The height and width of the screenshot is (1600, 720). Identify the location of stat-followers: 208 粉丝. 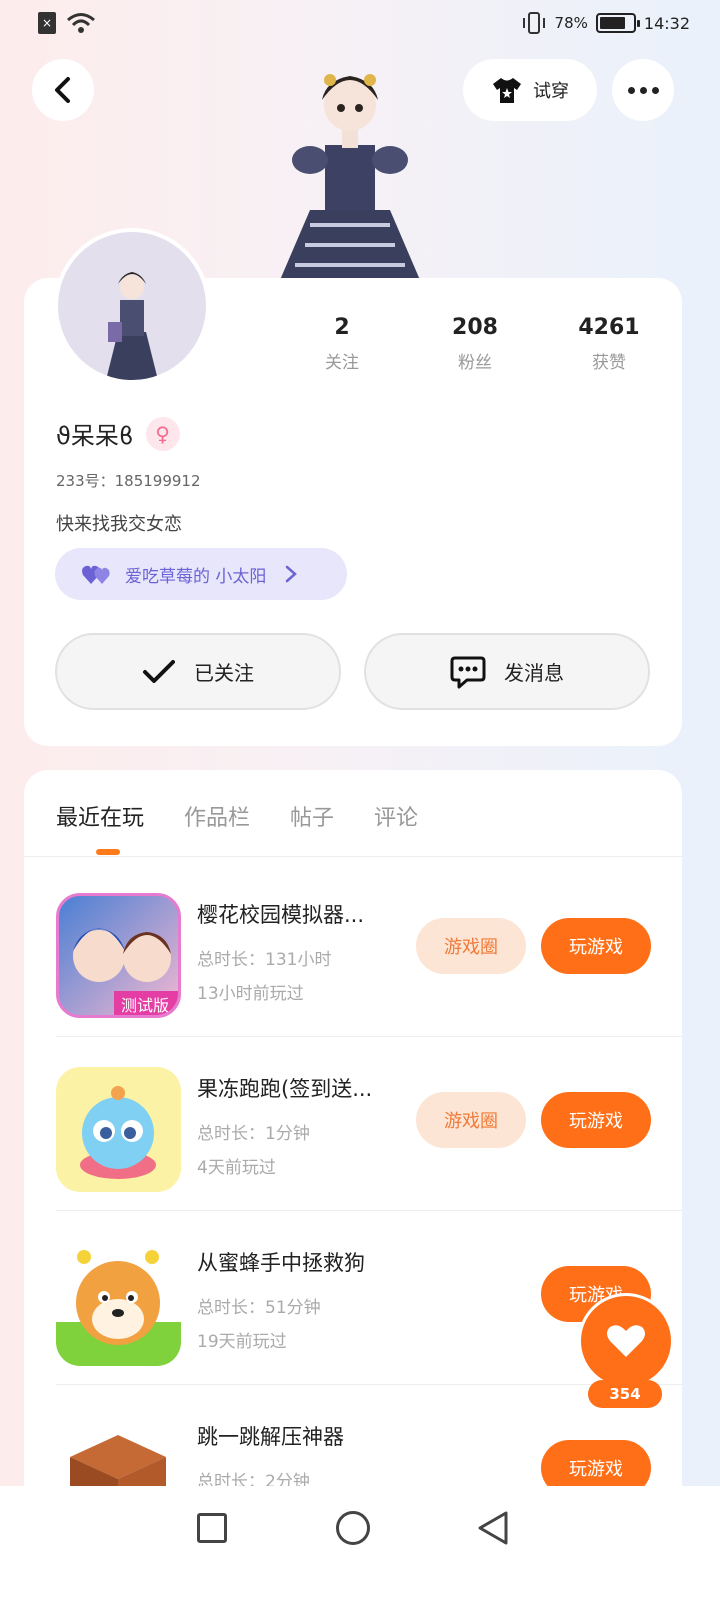
(475, 344).